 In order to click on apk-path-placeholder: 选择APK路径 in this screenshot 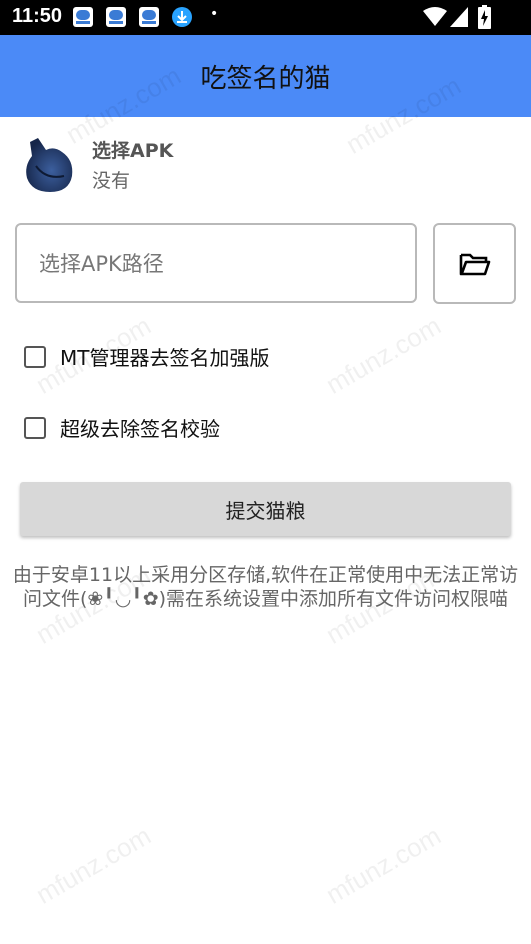, I will do `click(101, 264)`.